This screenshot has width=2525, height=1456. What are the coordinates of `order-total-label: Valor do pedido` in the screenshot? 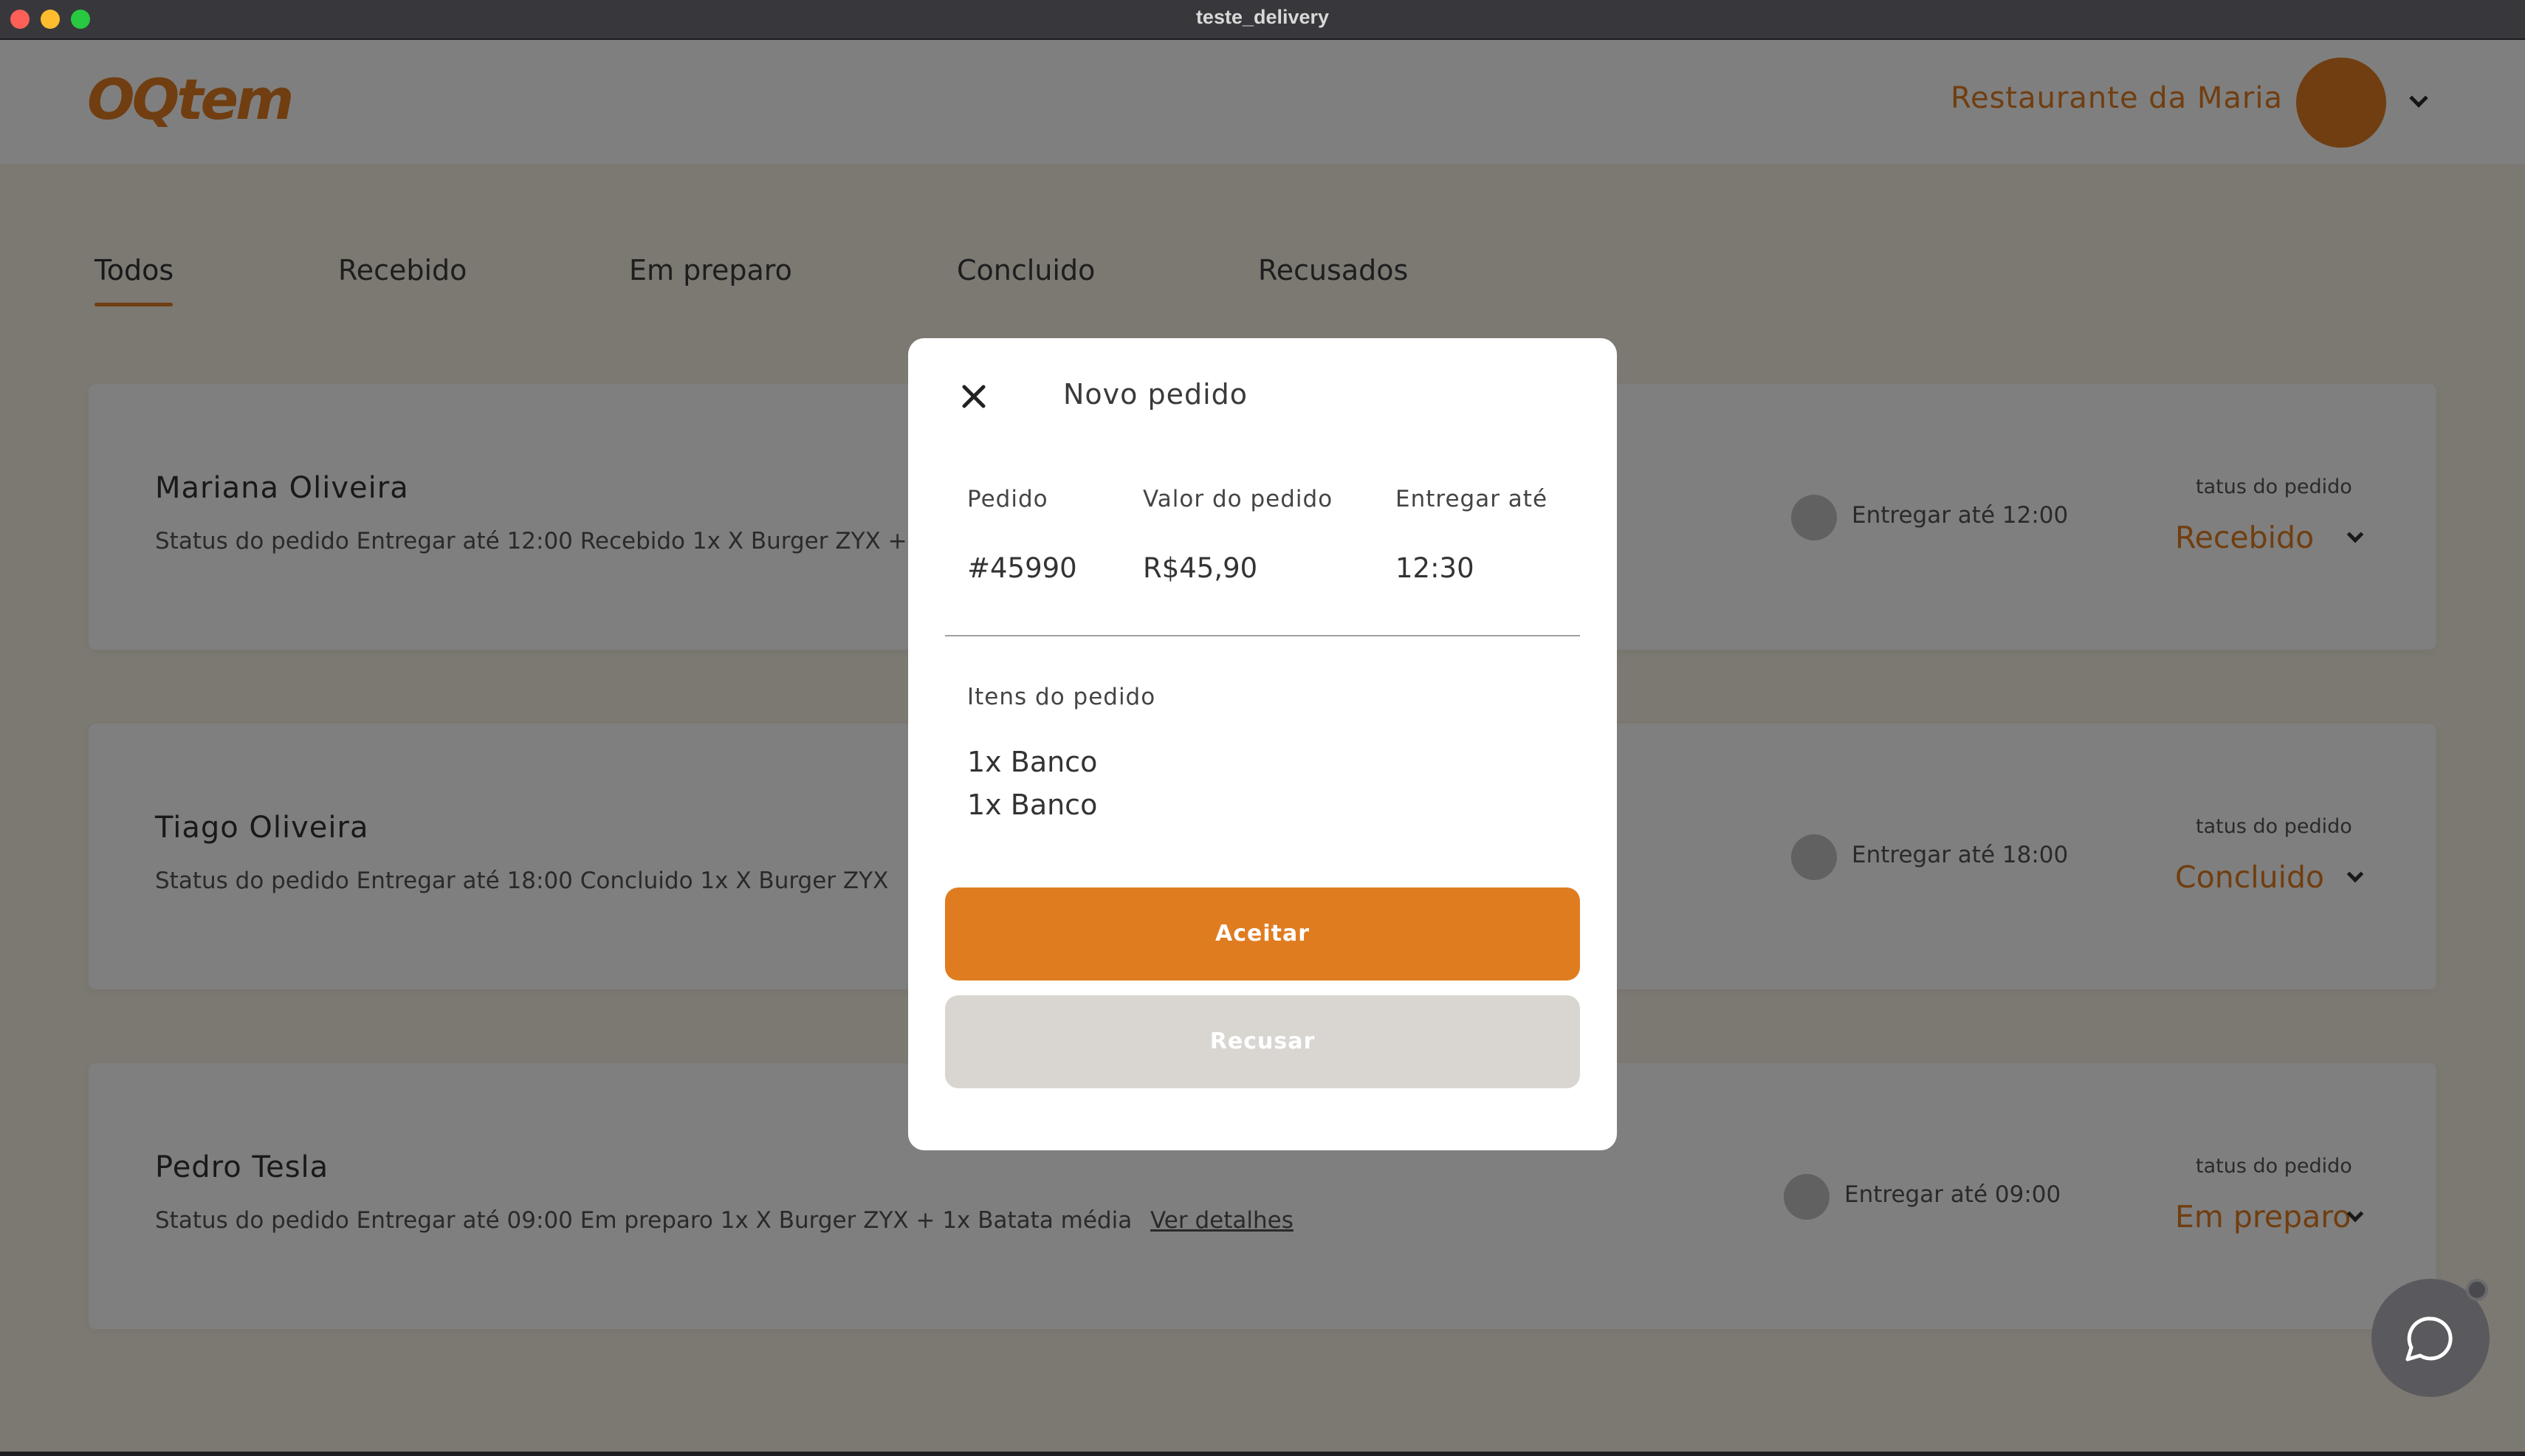 It's located at (1238, 499).